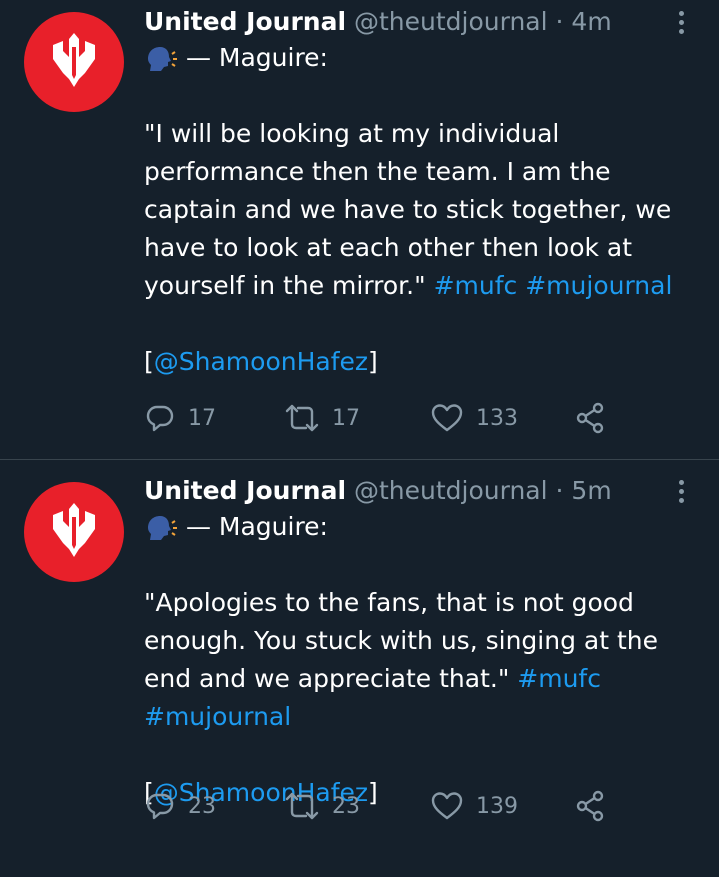  Describe the element at coordinates (352, 133) in the screenshot. I see `quote-line: "I will be looking at my individual` at that location.